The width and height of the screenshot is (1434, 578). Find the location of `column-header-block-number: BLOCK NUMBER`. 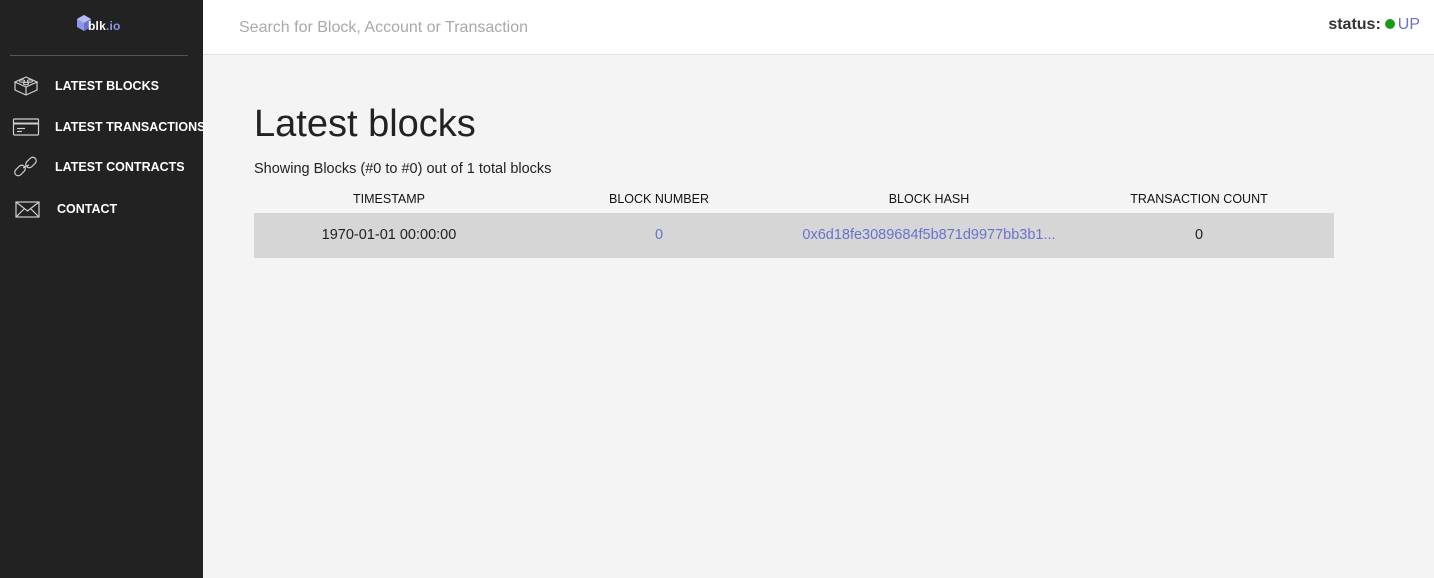

column-header-block-number: BLOCK NUMBER is located at coordinates (659, 199).